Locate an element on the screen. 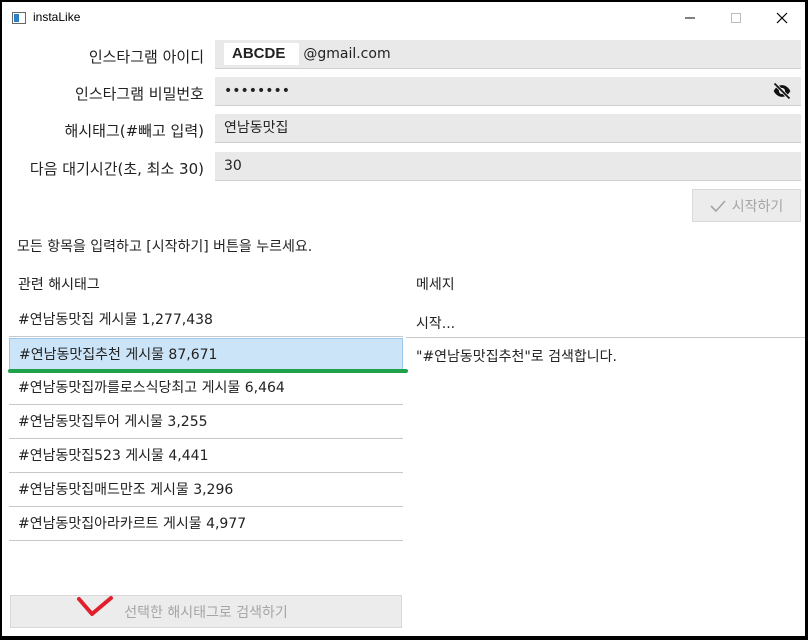  title-bar: instaLike is located at coordinates (403, 18).